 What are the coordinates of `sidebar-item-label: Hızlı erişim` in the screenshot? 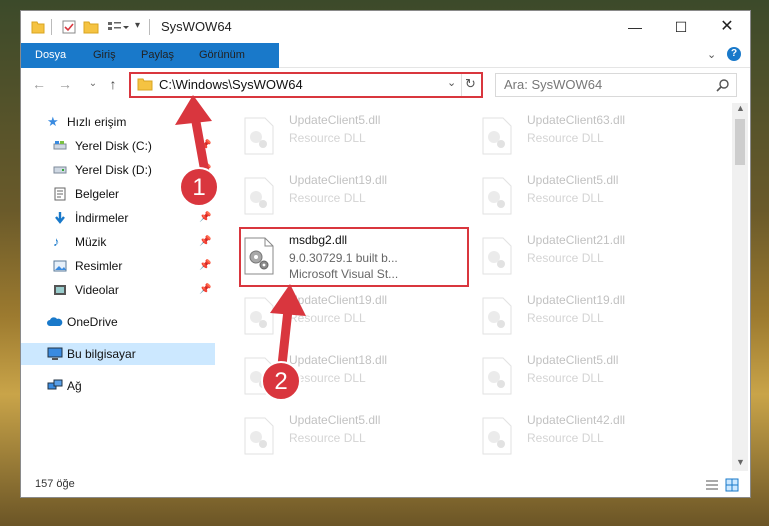 It's located at (97, 122).